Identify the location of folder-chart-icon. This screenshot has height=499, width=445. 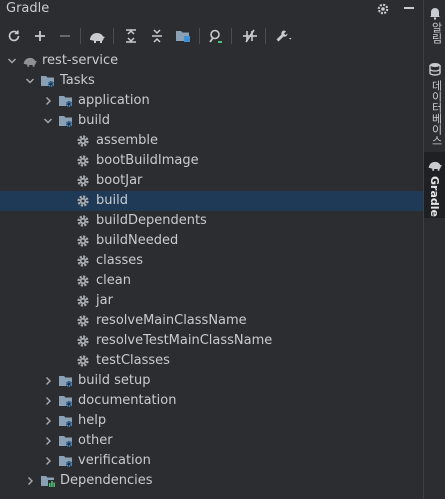
(47, 481).